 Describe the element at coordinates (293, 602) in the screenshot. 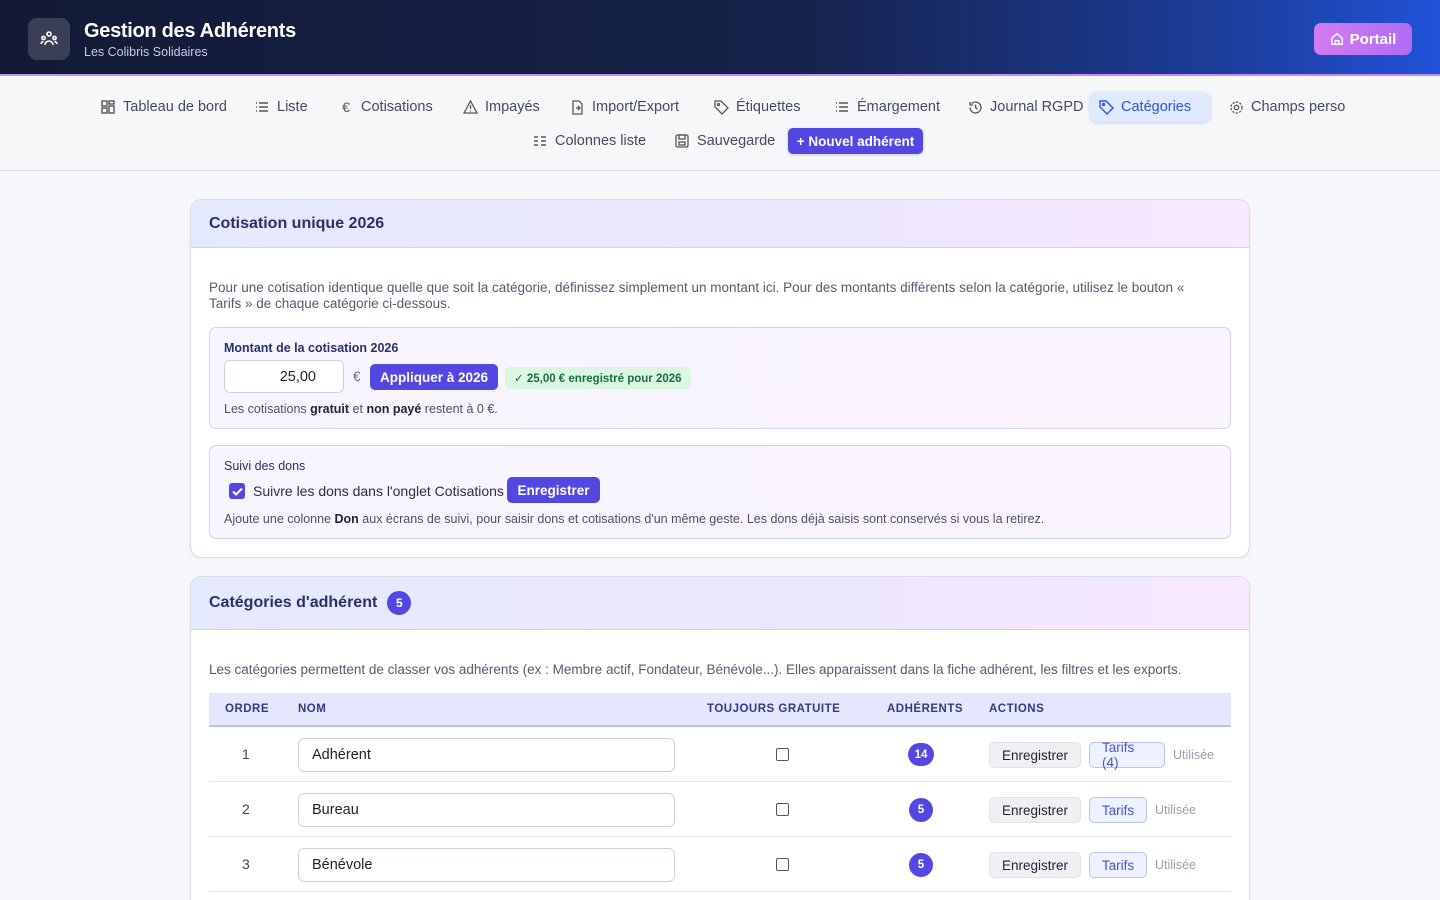

I see `categories-card-title: Catégories d'adhérent` at that location.